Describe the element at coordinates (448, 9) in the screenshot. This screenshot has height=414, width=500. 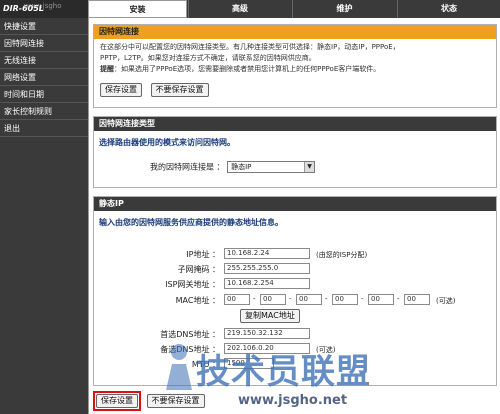
I see `tab-status: 状态` at that location.